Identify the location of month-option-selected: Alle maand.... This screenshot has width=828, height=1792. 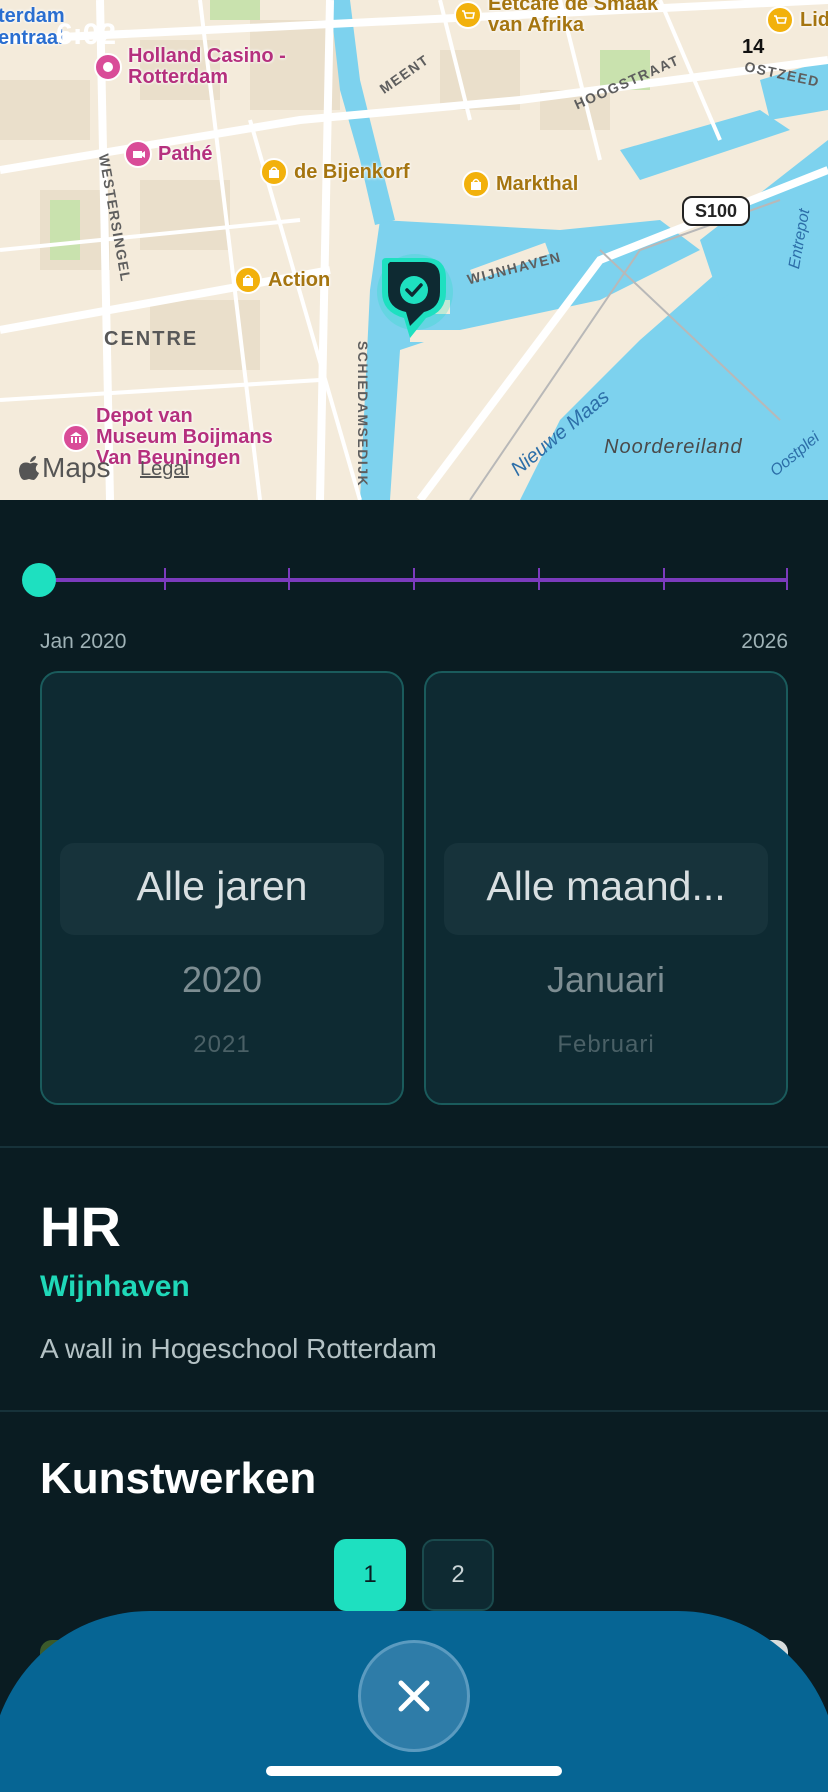
(606, 886).